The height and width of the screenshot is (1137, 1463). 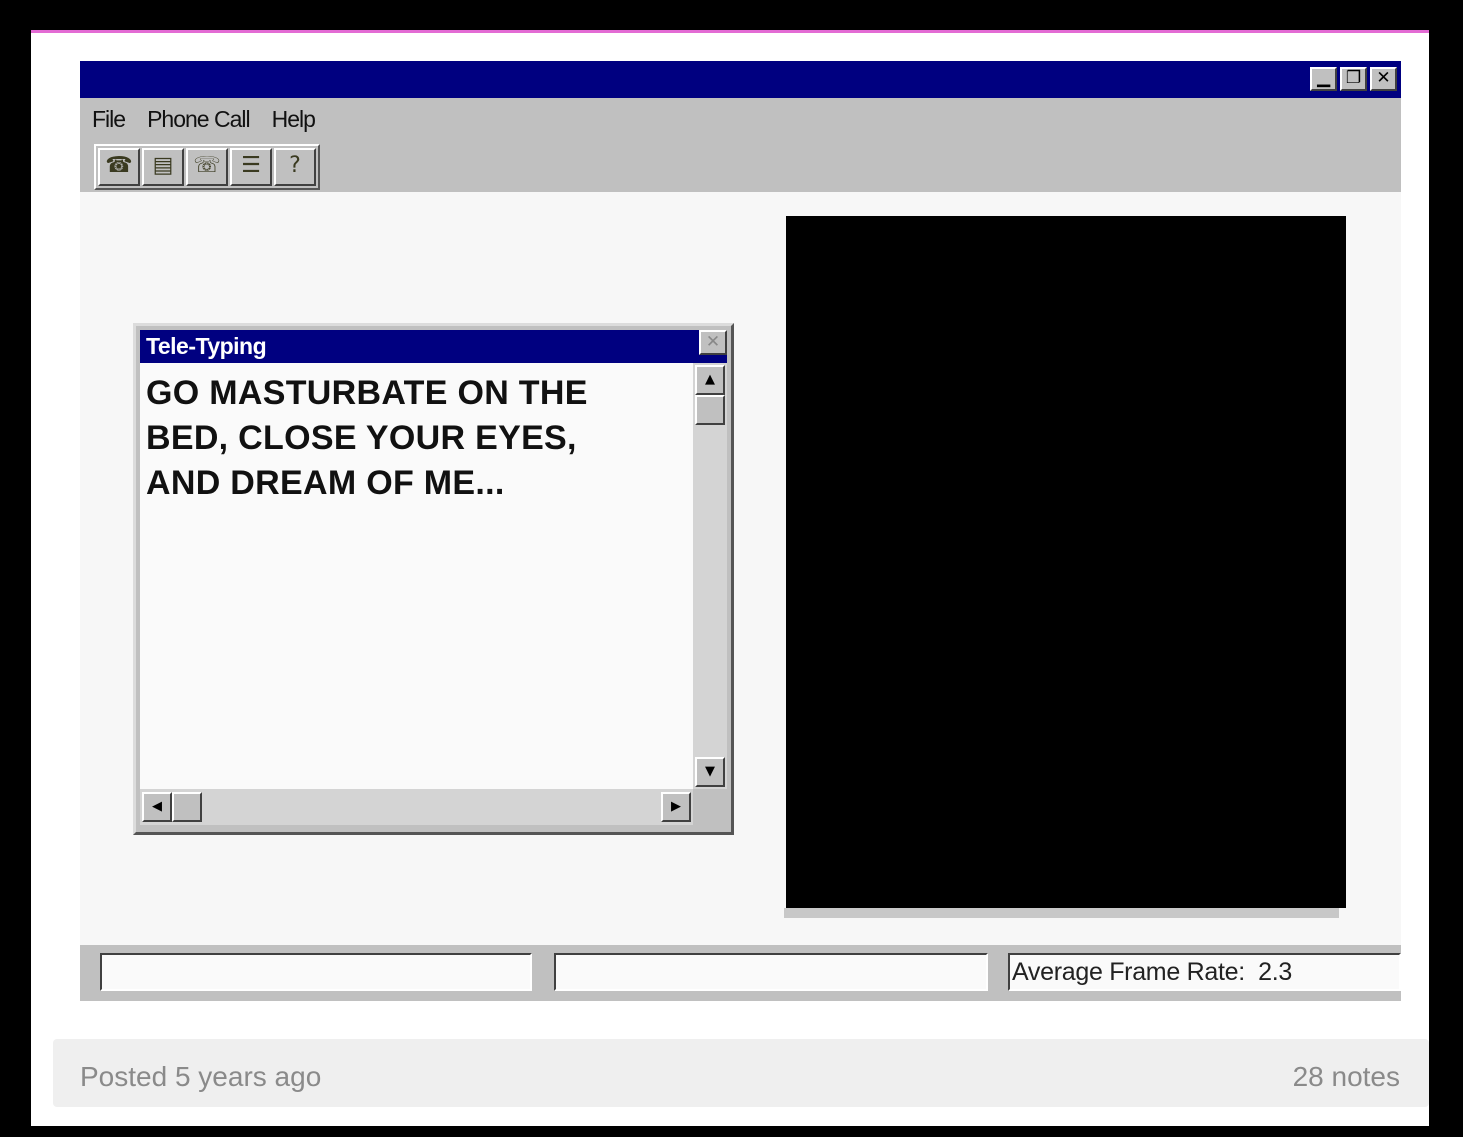 I want to click on status-bar: Average Frame Rate: 2.3, so click(x=740, y=973).